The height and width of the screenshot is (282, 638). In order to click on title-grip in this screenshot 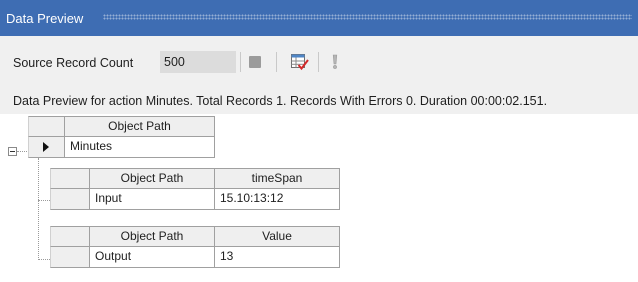, I will do `click(367, 17)`.